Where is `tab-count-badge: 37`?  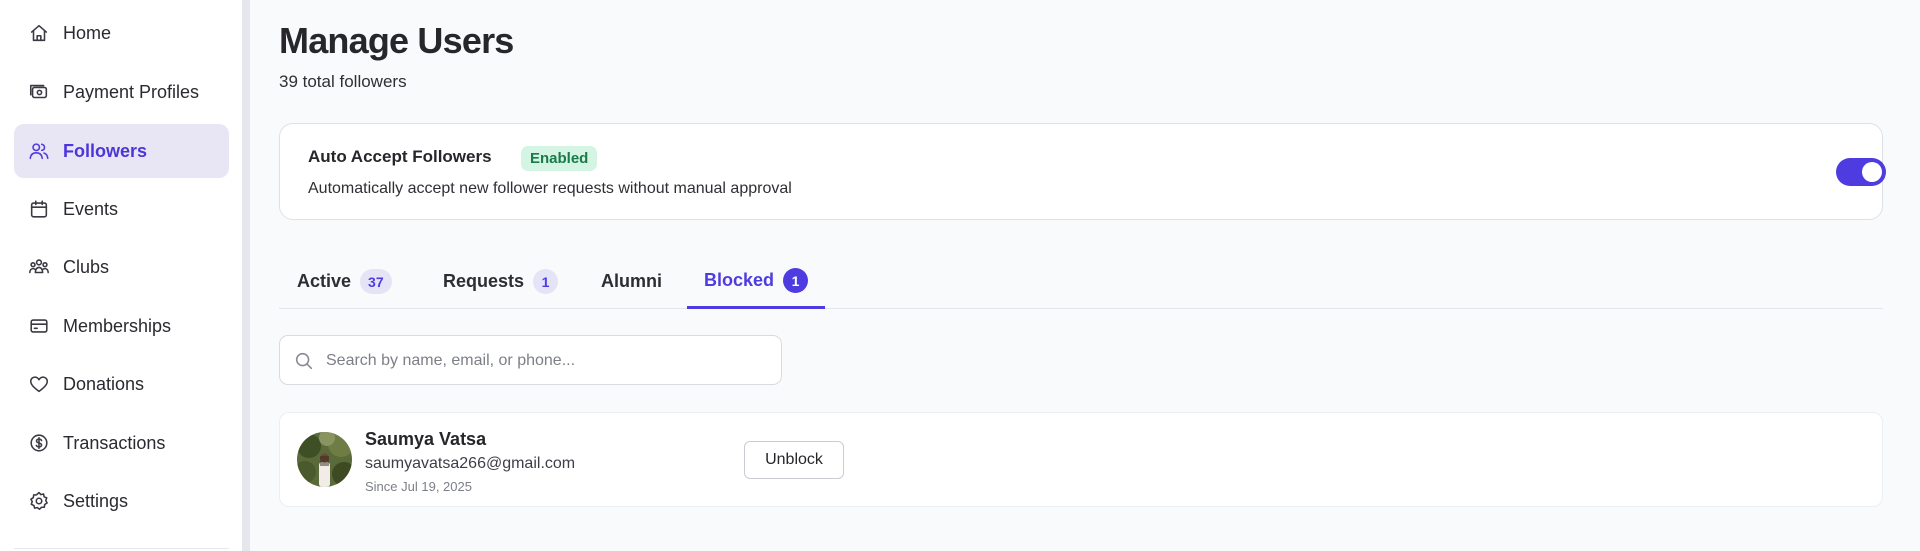
tab-count-badge: 37 is located at coordinates (376, 281).